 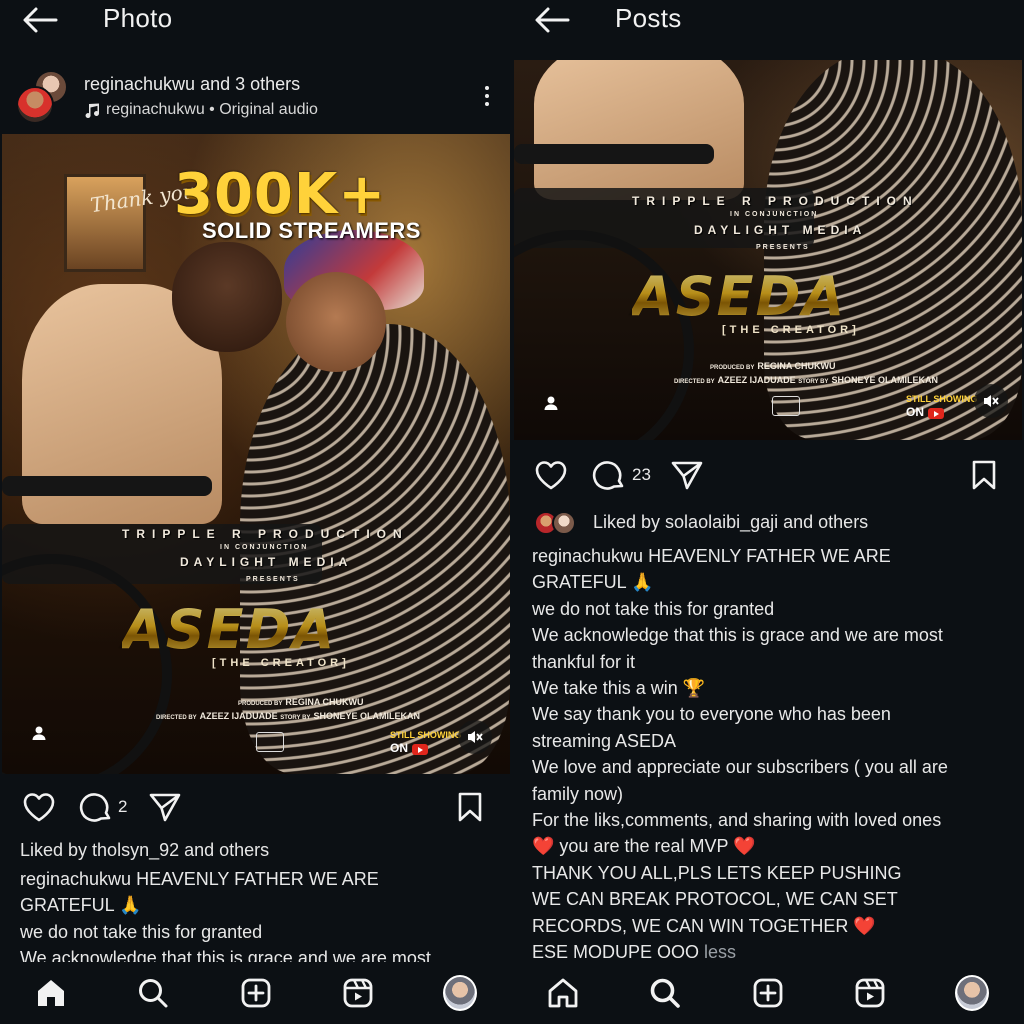 What do you see at coordinates (295, 718) in the screenshot?
I see `credit-label: STORY BY` at bounding box center [295, 718].